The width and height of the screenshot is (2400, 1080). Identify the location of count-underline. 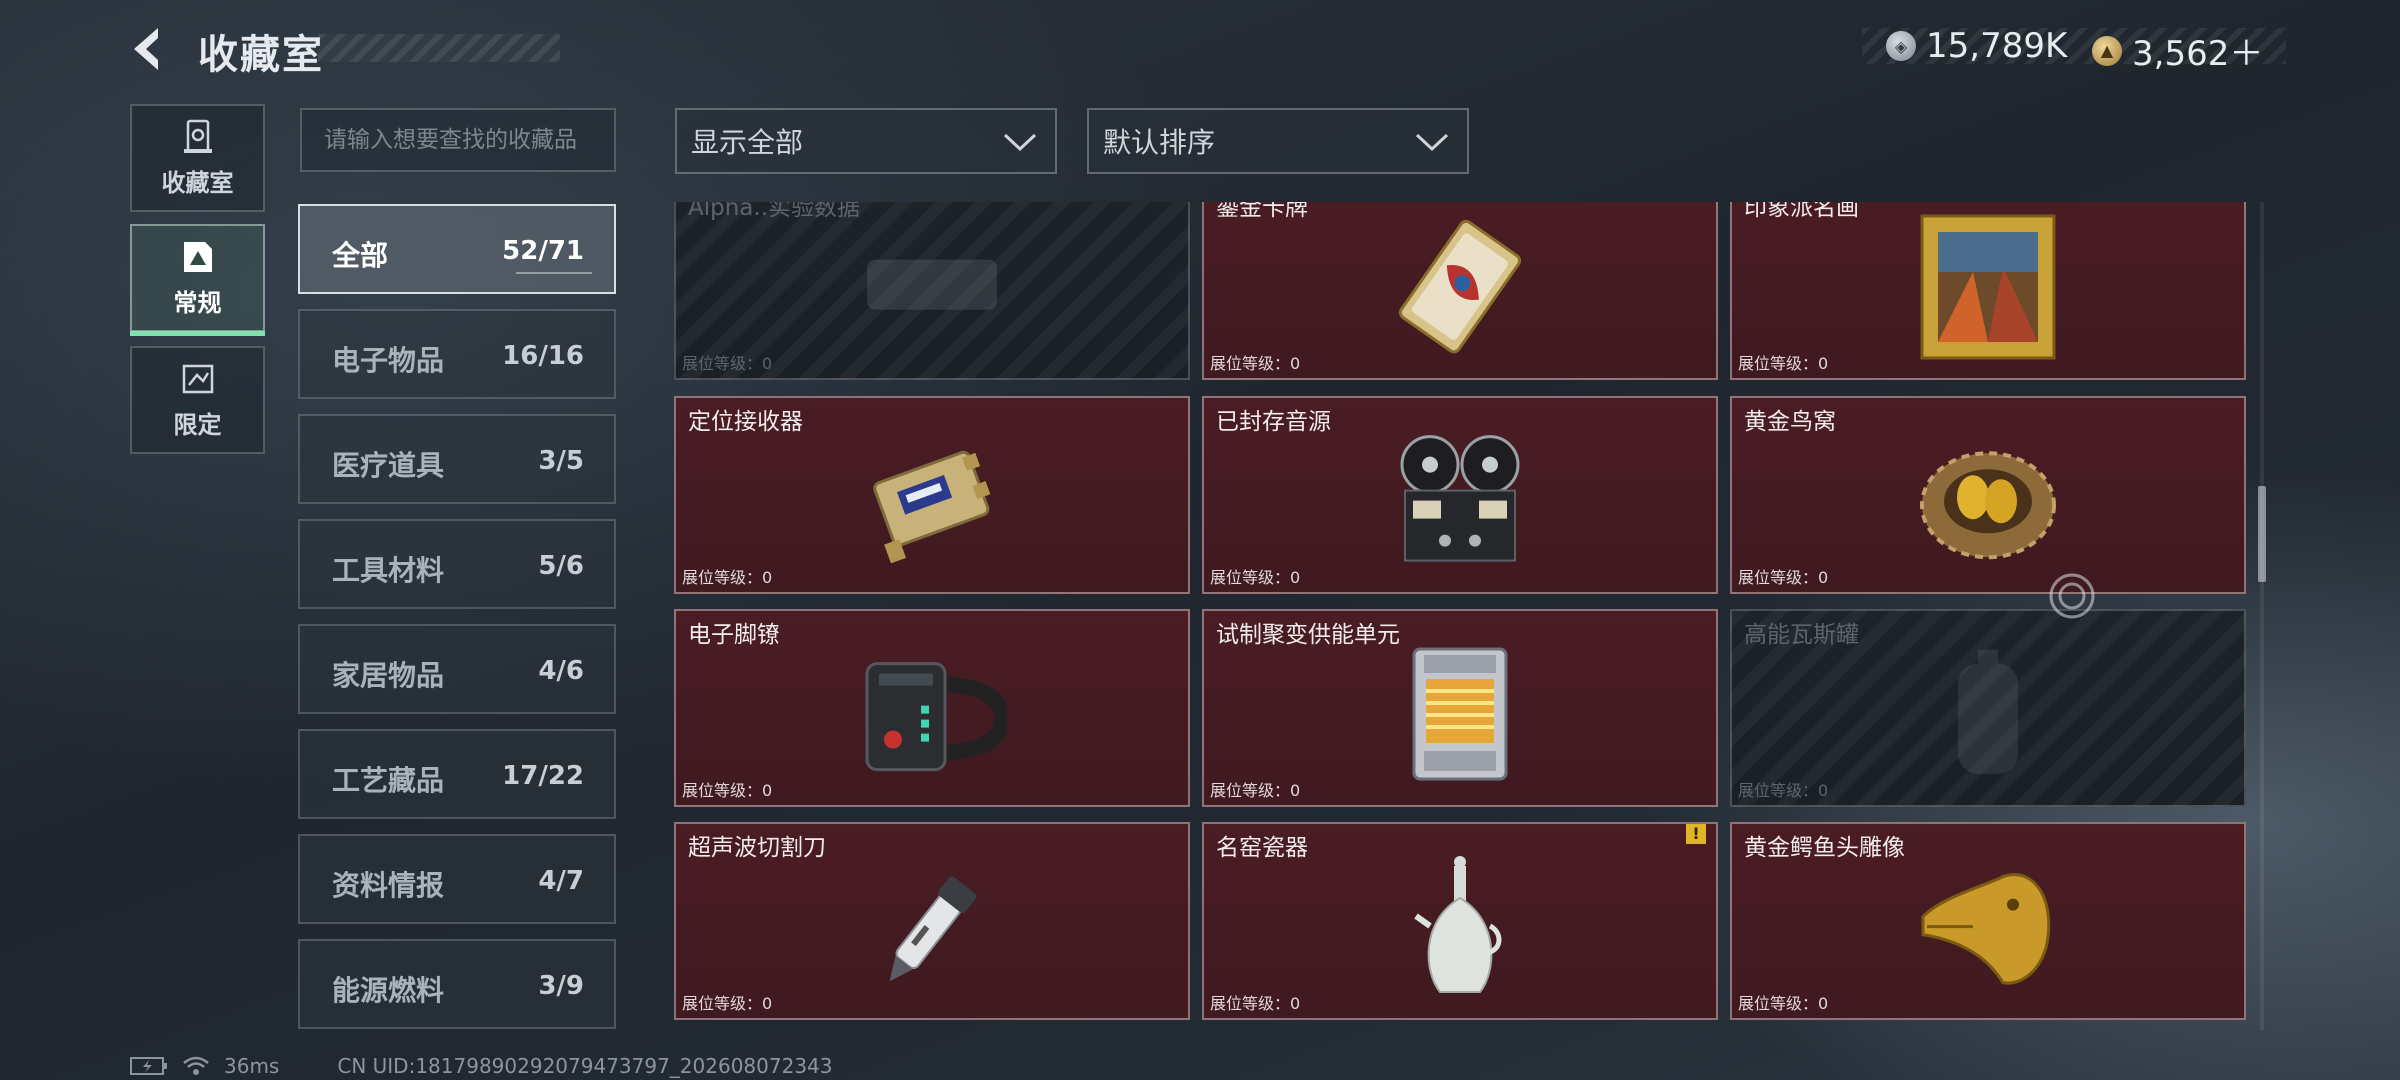
(554, 273).